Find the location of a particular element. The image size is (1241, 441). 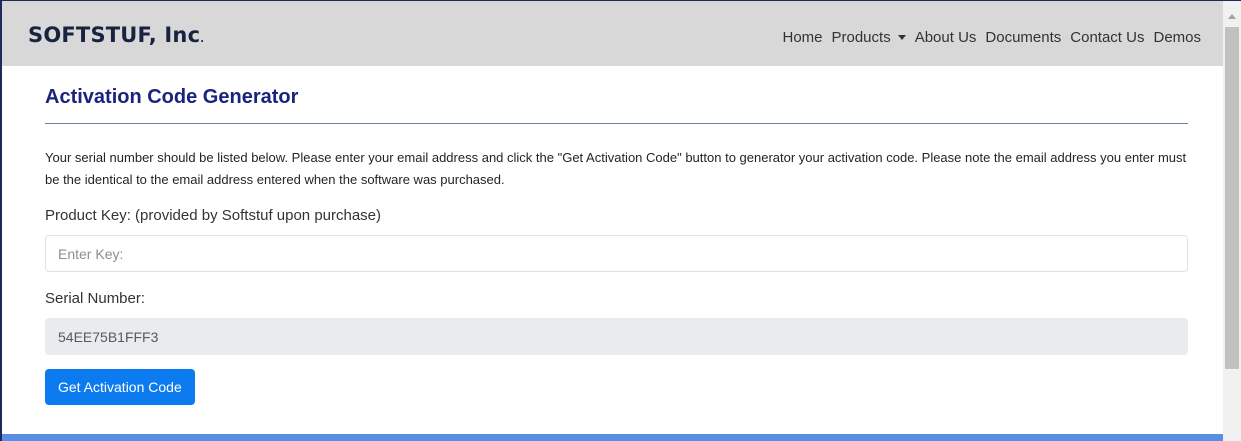

nav-item-contact-us: Contact Us is located at coordinates (1107, 37).